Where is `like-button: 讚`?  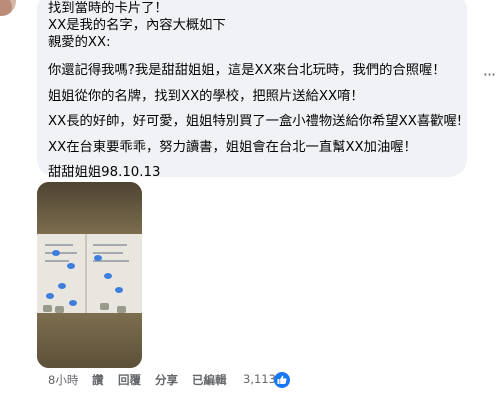 like-button: 讚 is located at coordinates (98, 380).